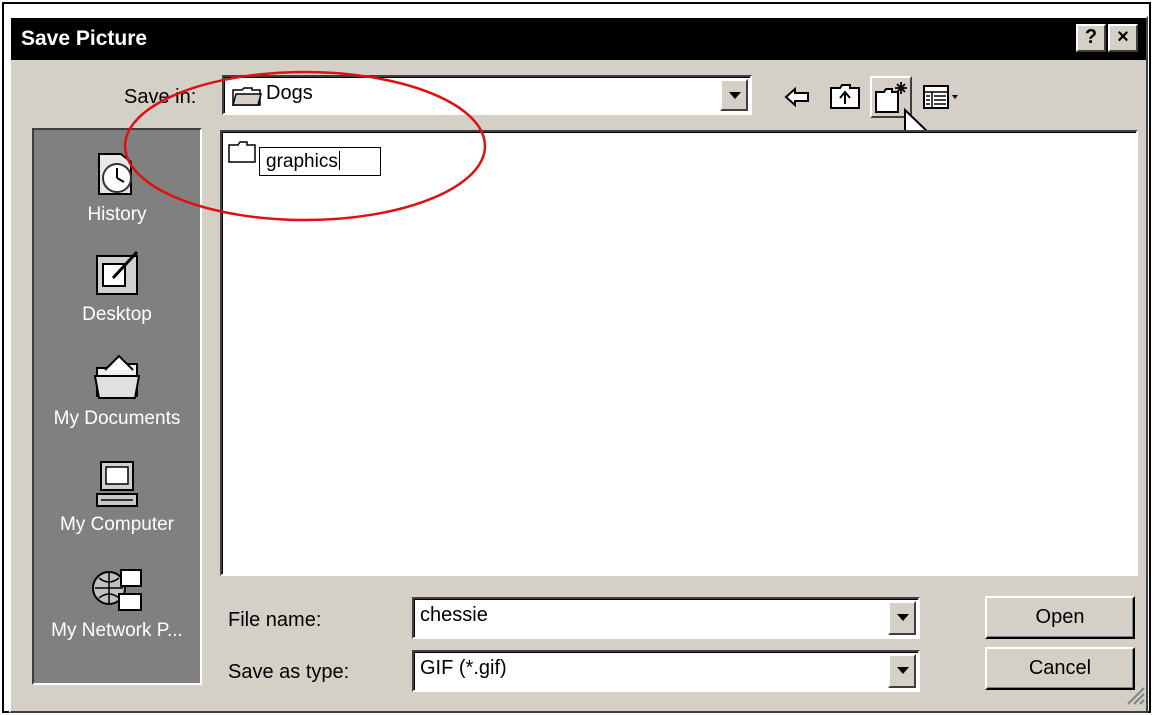 The height and width of the screenshot is (715, 1155). I want to click on places-history: History, so click(117, 187).